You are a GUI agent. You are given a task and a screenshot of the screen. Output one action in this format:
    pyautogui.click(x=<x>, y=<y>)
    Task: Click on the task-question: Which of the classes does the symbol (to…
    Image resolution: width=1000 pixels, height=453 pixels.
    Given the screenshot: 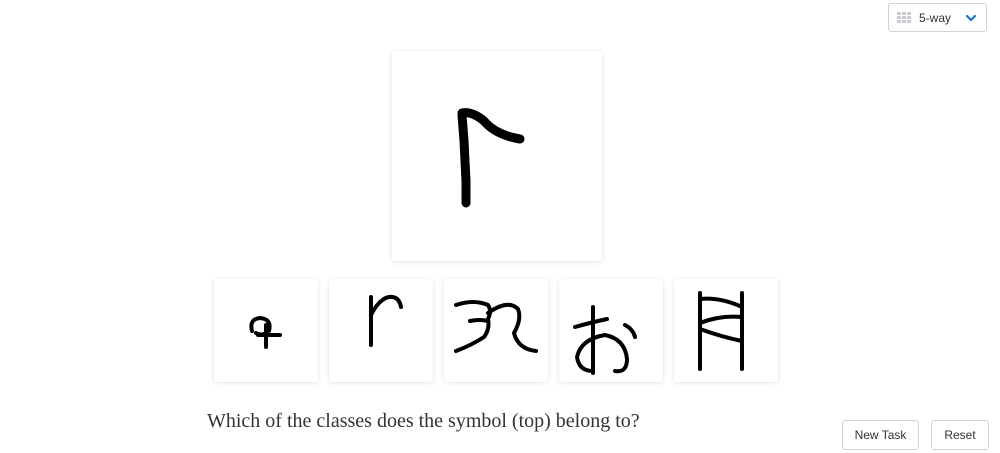 What is the action you would take?
    pyautogui.click(x=423, y=421)
    